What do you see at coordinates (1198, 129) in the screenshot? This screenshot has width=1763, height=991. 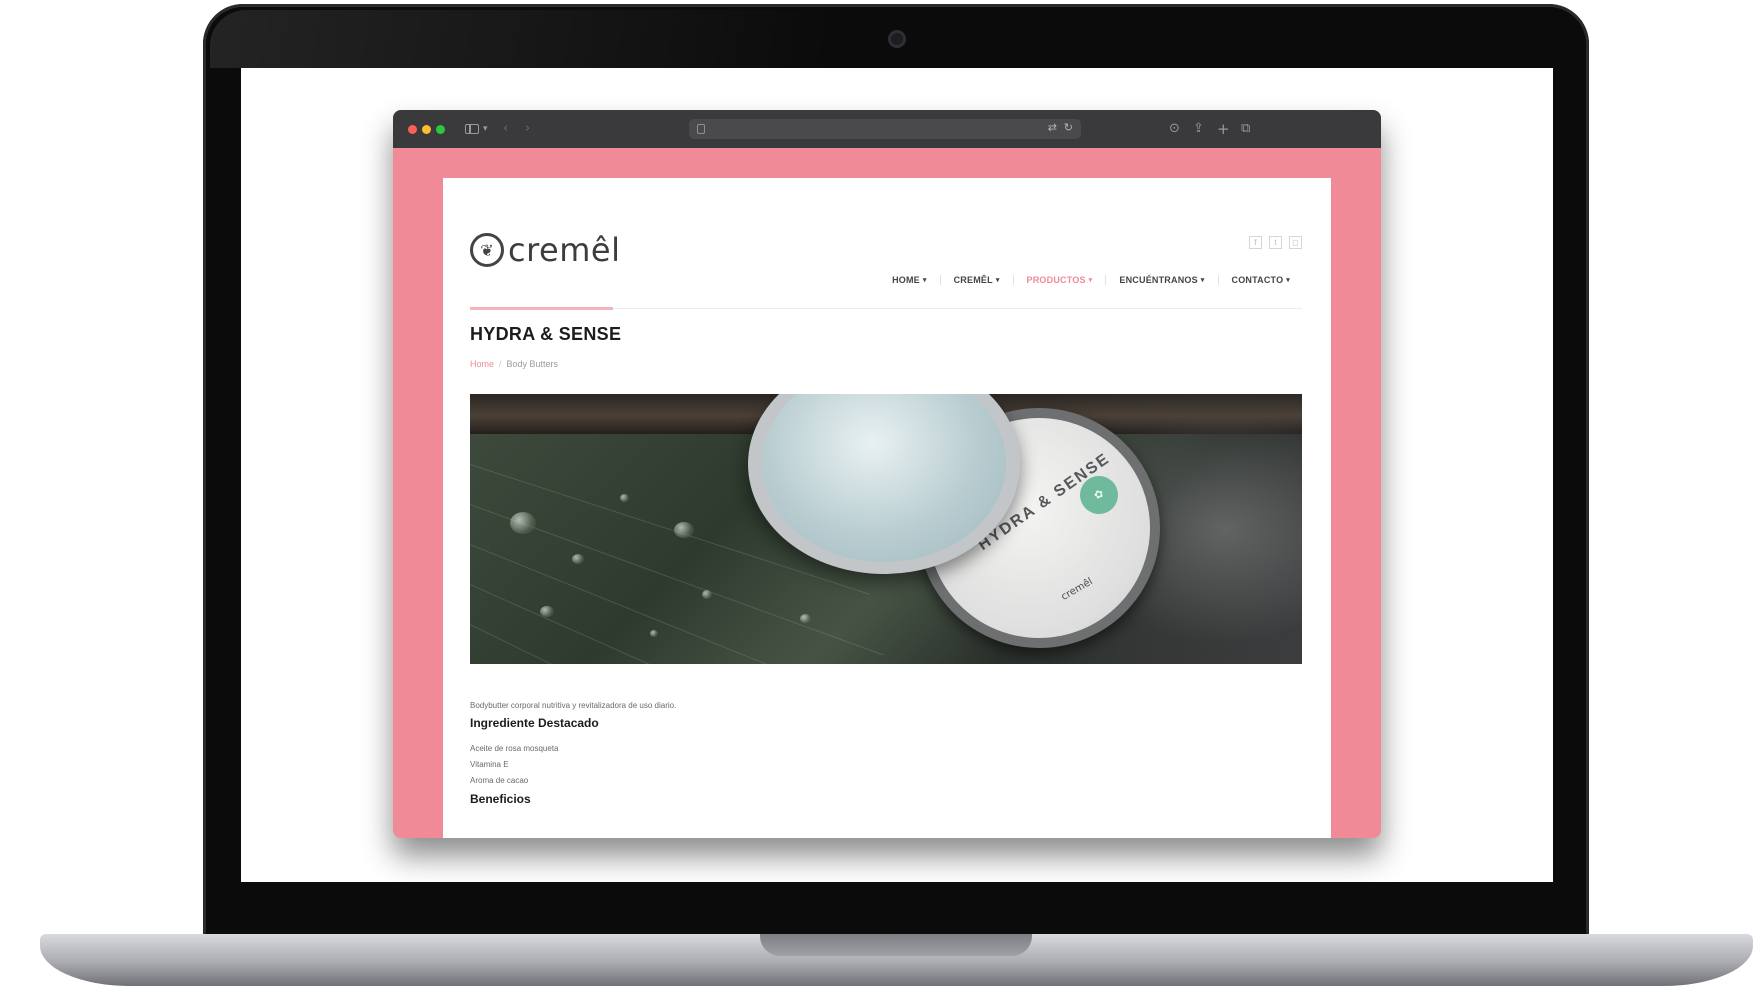 I see `share-icon: ⇪` at bounding box center [1198, 129].